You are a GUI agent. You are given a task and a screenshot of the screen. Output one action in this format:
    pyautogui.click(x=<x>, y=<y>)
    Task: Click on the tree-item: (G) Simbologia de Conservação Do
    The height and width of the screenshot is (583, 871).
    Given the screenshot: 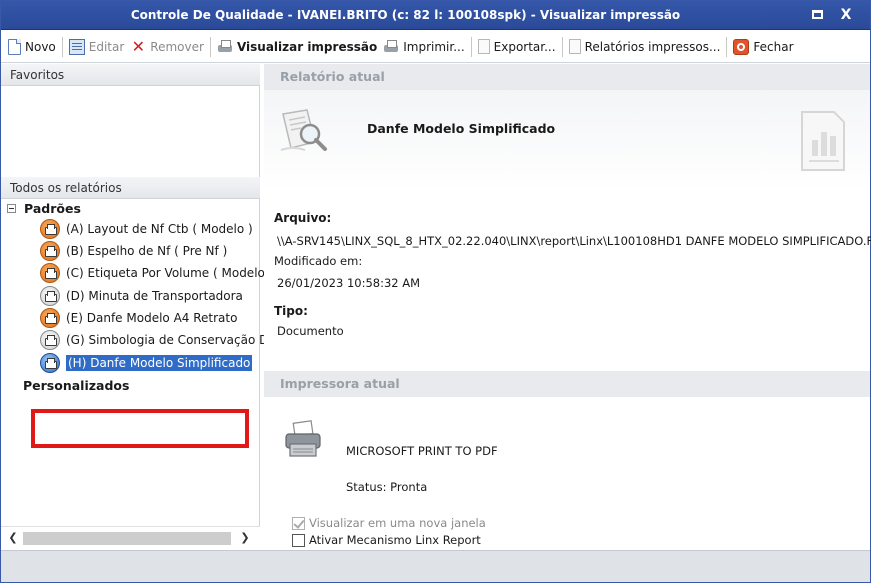 What is the action you would take?
    pyautogui.click(x=158, y=339)
    